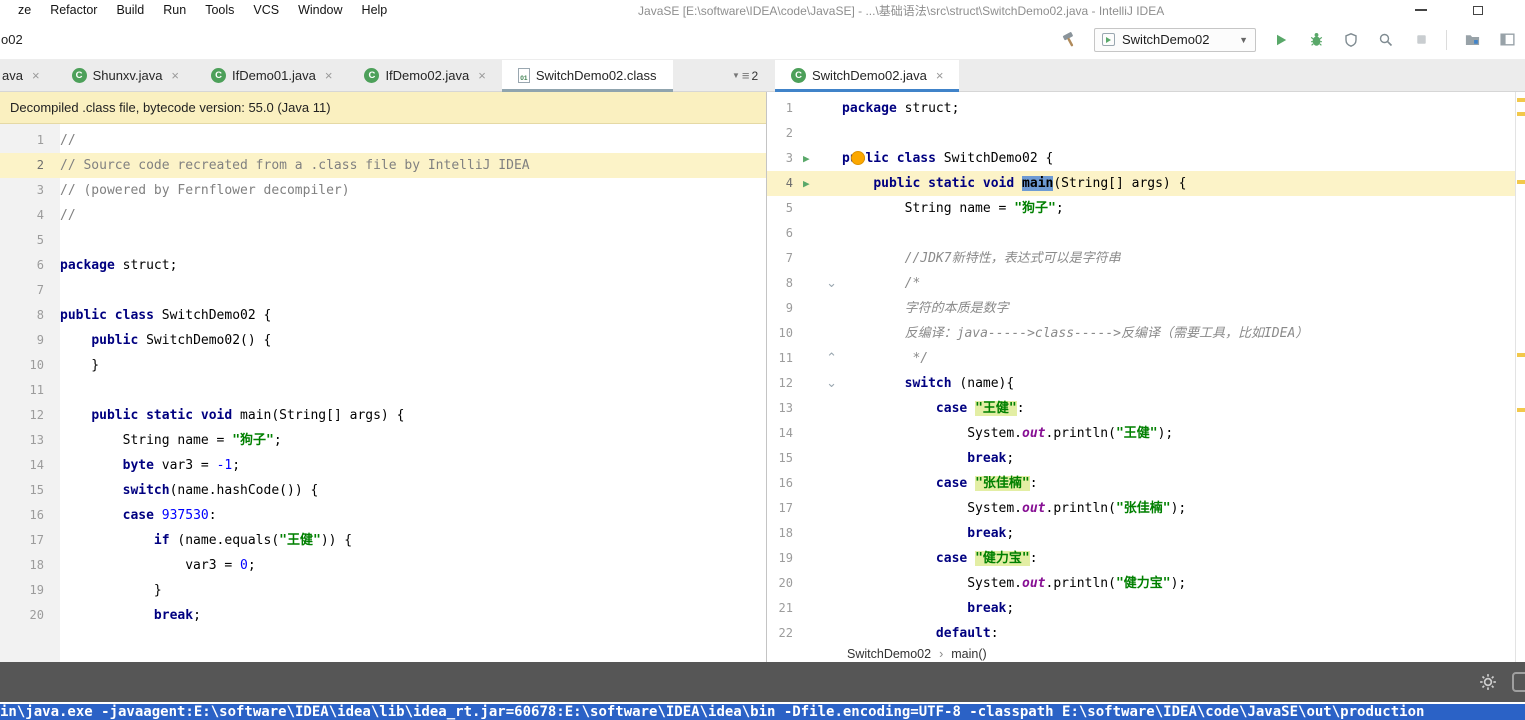 The height and width of the screenshot is (720, 1525). I want to click on line-number: 13, so click(785, 408).